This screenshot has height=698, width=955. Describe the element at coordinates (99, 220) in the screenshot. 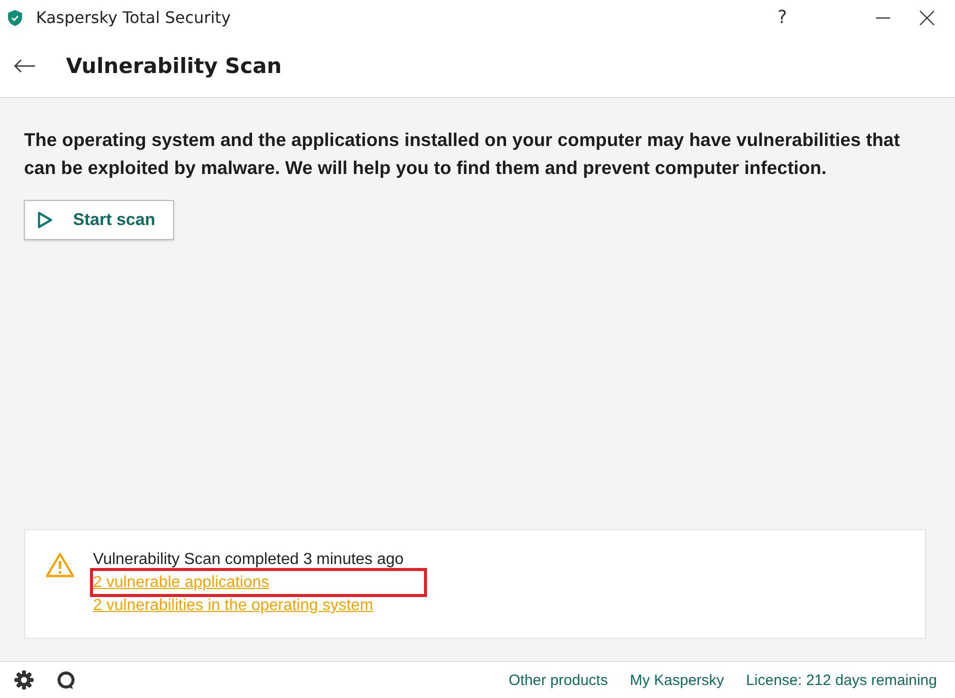

I see `start-scan-button: Start scan` at that location.